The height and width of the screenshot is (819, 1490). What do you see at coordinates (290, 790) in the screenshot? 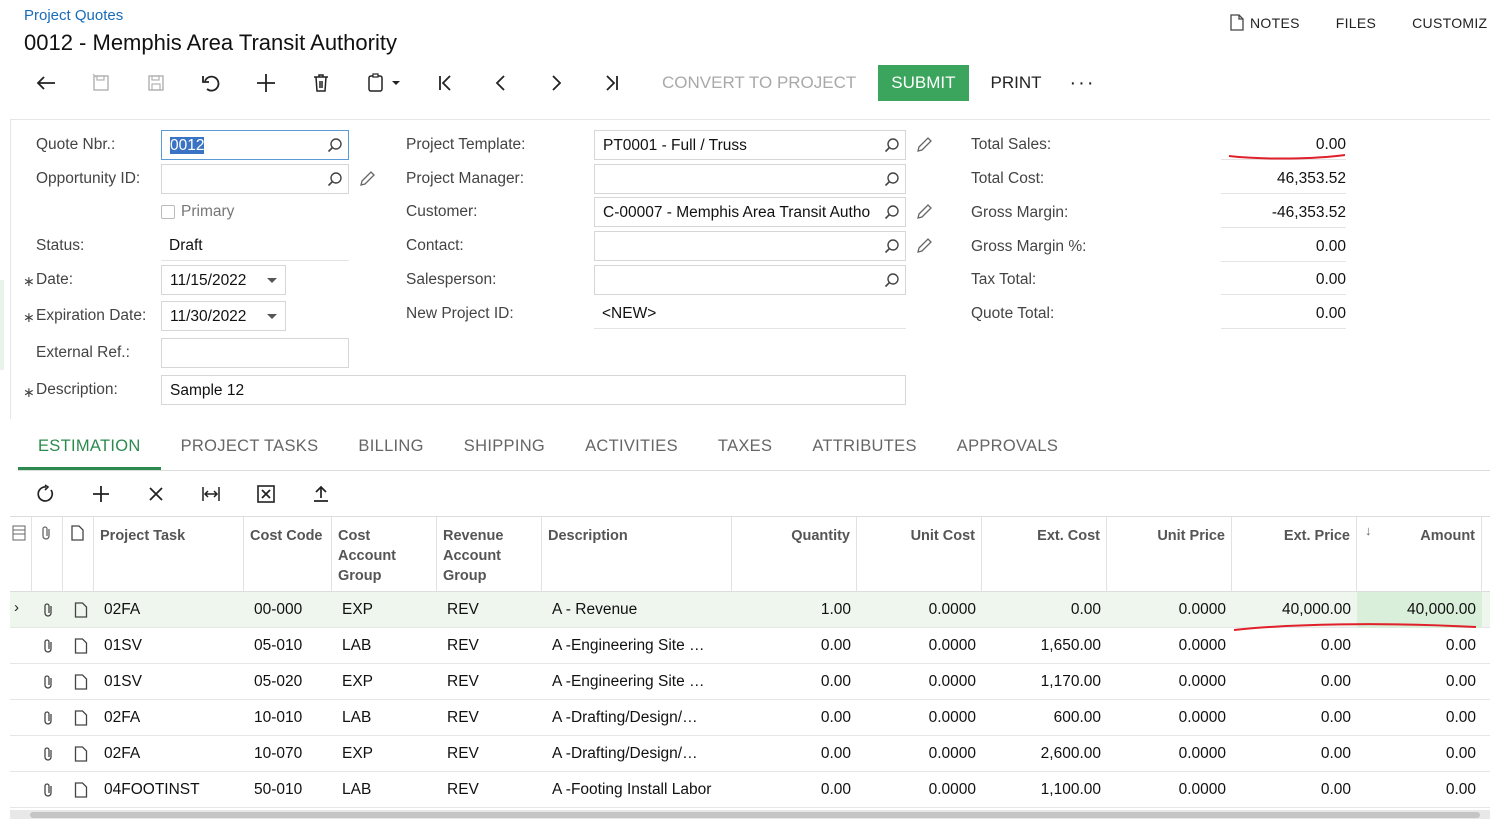
I see `cost-code-cell: 50-010` at bounding box center [290, 790].